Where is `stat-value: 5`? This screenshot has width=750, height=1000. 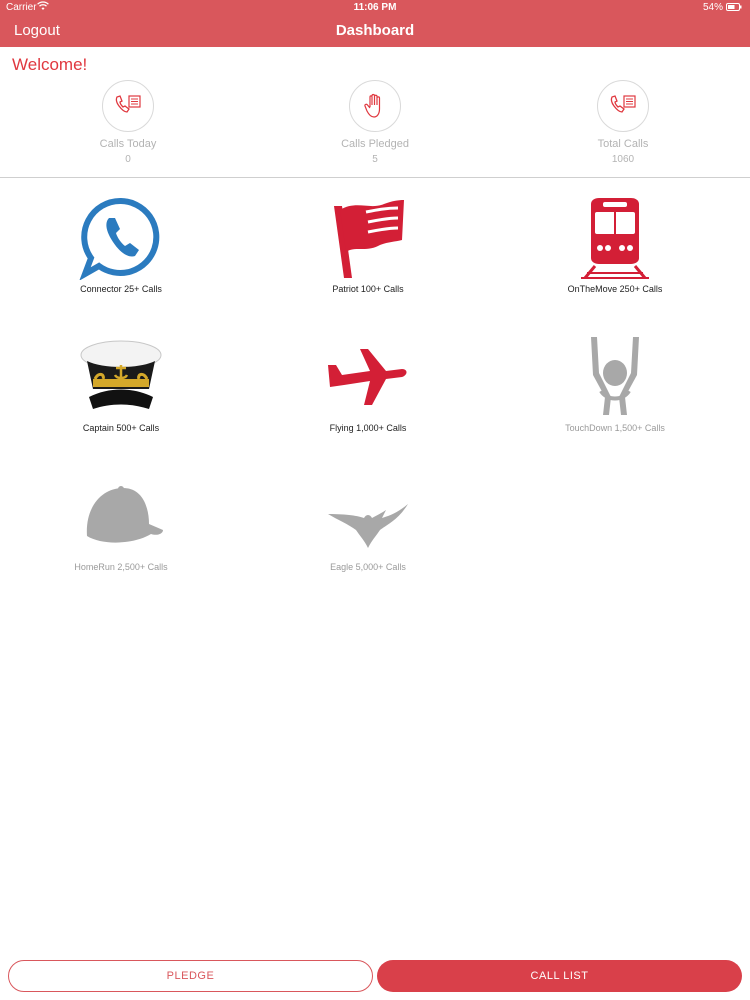 stat-value: 5 is located at coordinates (375, 159).